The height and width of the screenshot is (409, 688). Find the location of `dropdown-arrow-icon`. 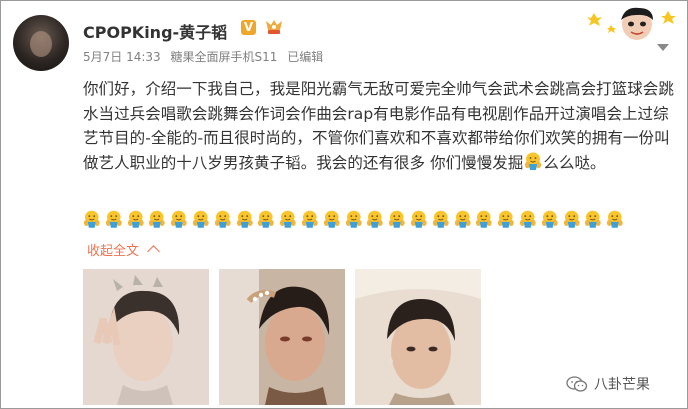

dropdown-arrow-icon is located at coordinates (663, 47).